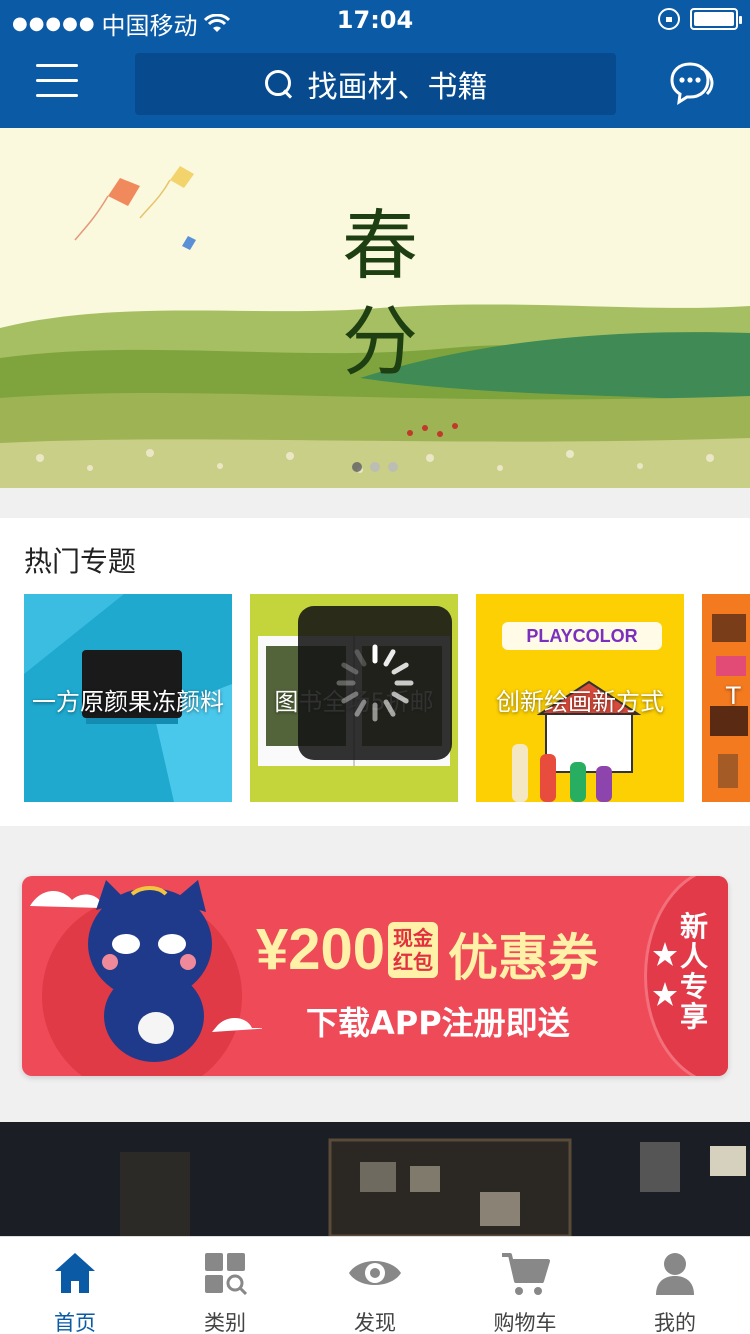  I want to click on search-bar: 找画材、书籍, so click(375, 84).